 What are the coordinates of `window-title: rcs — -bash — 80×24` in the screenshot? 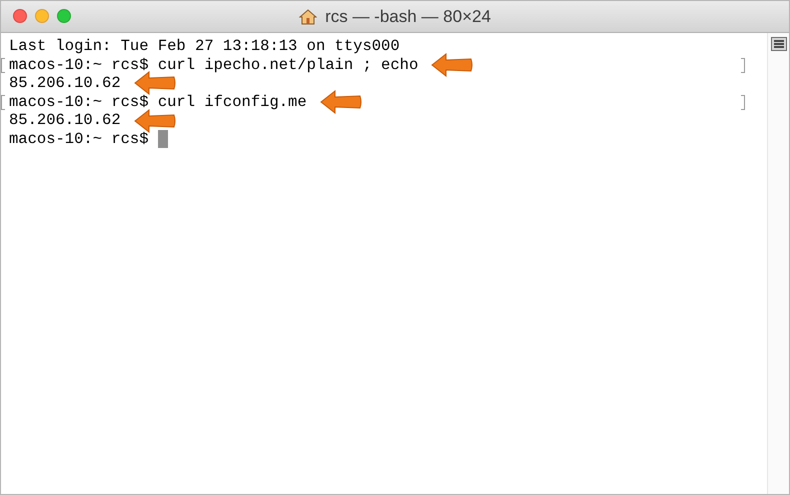 It's located at (408, 17).